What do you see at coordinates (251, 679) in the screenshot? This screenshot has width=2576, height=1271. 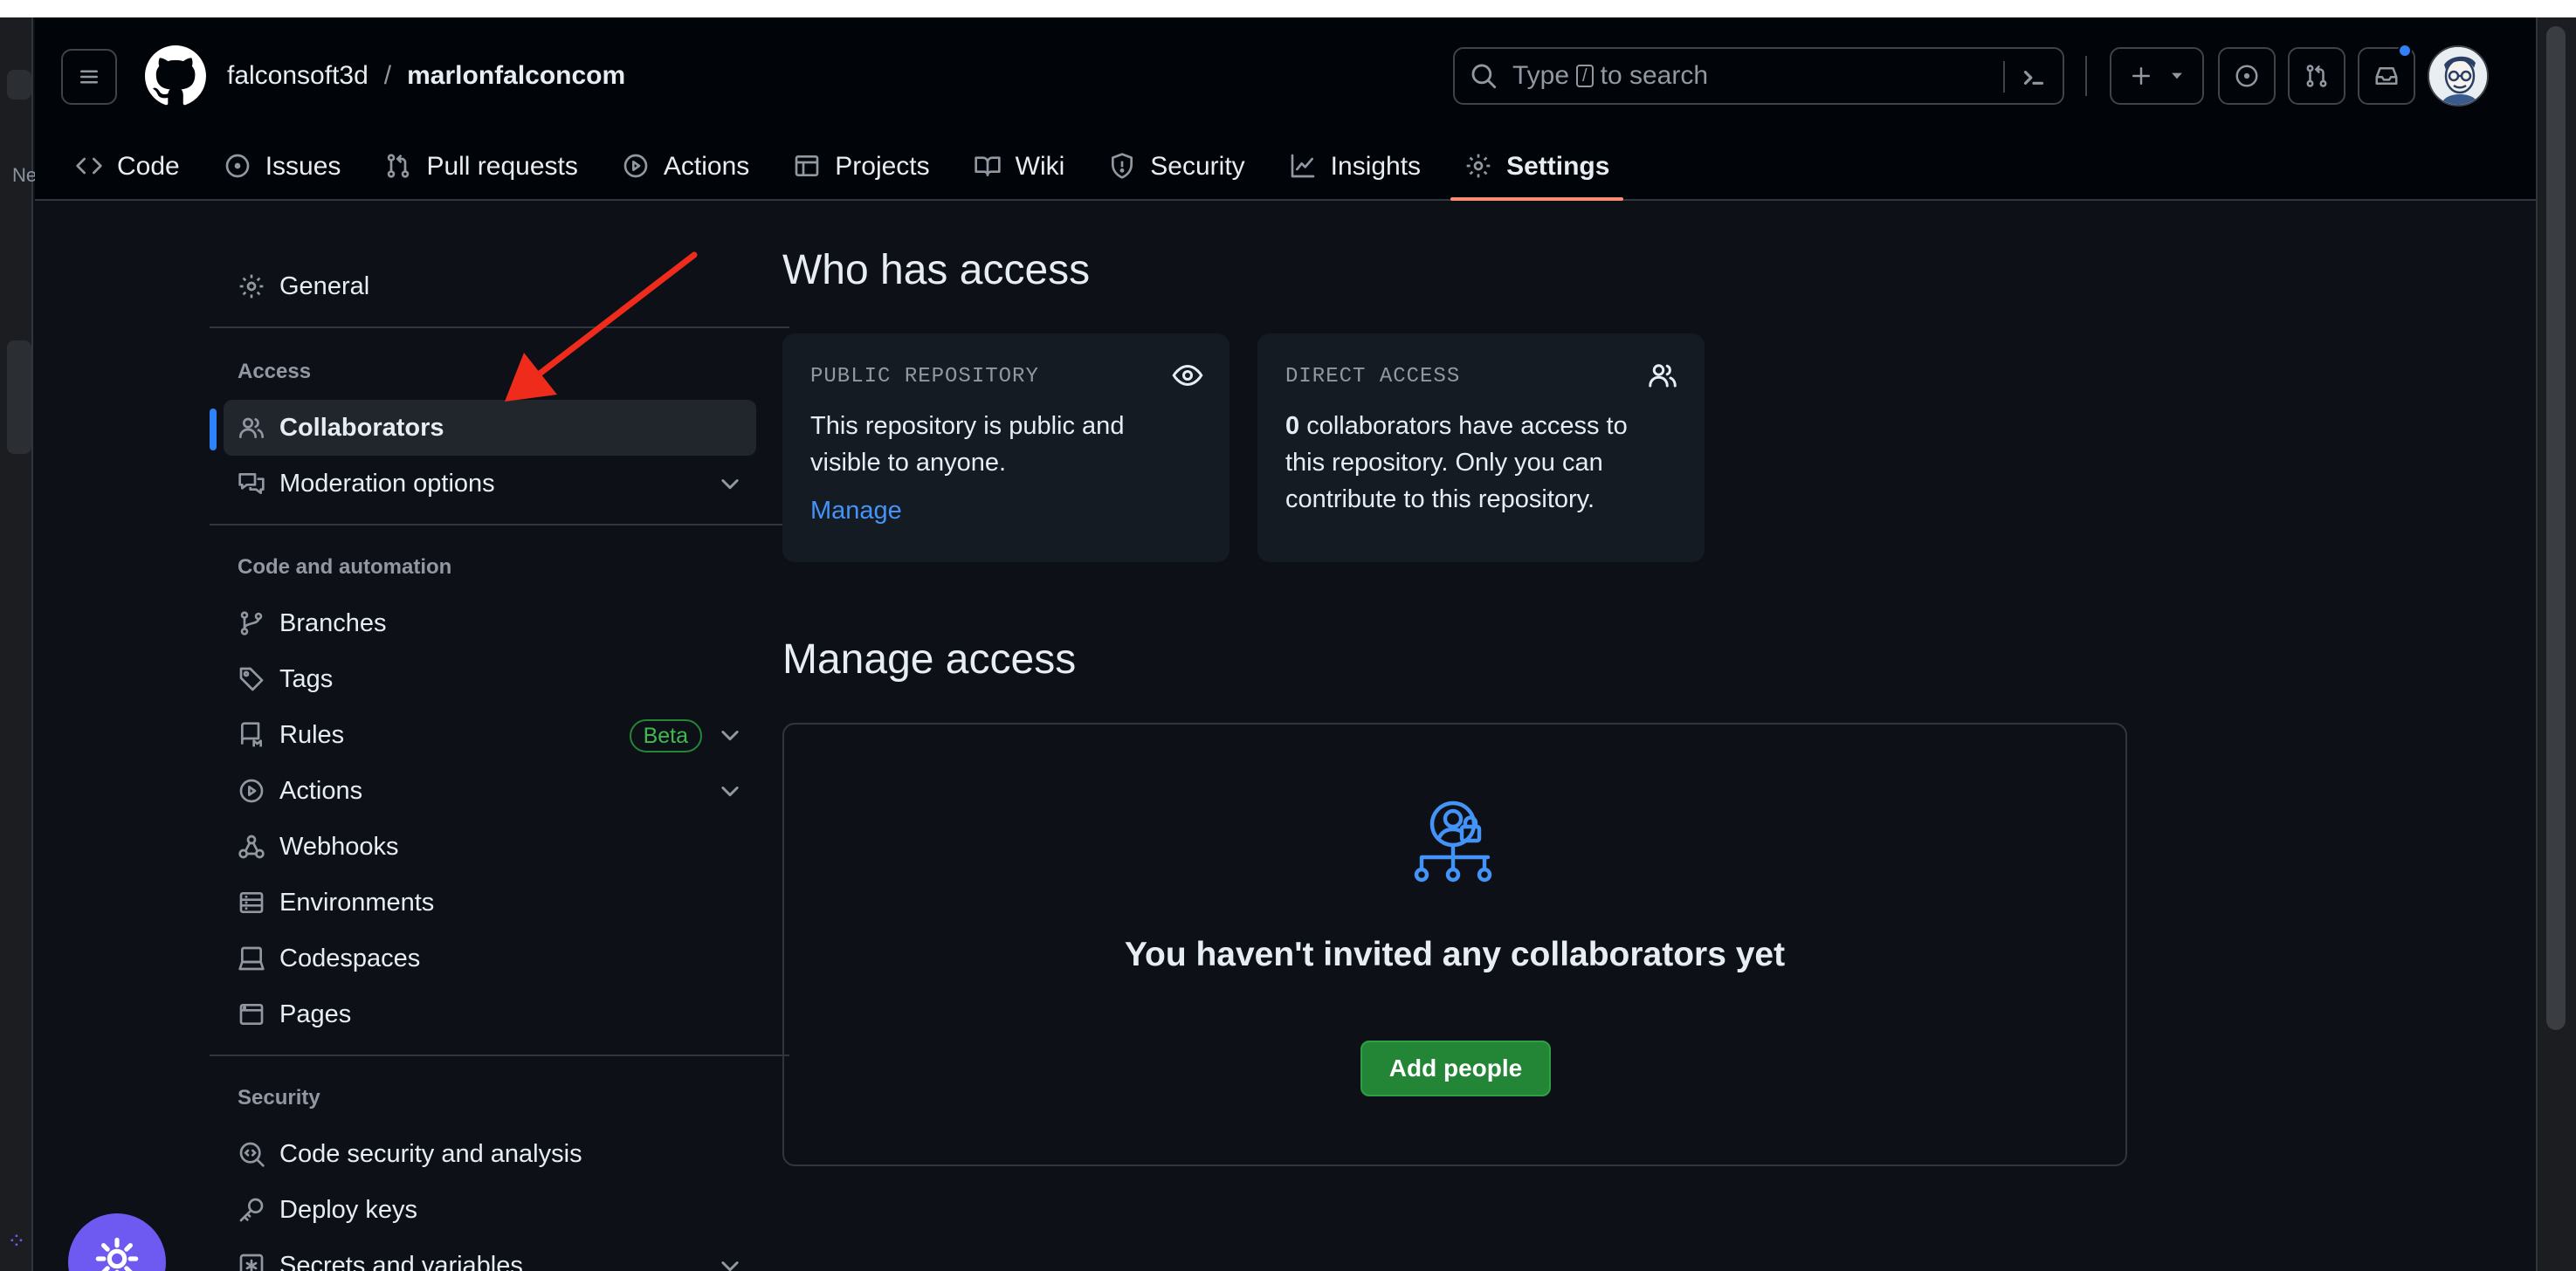 I see `tag-icon` at bounding box center [251, 679].